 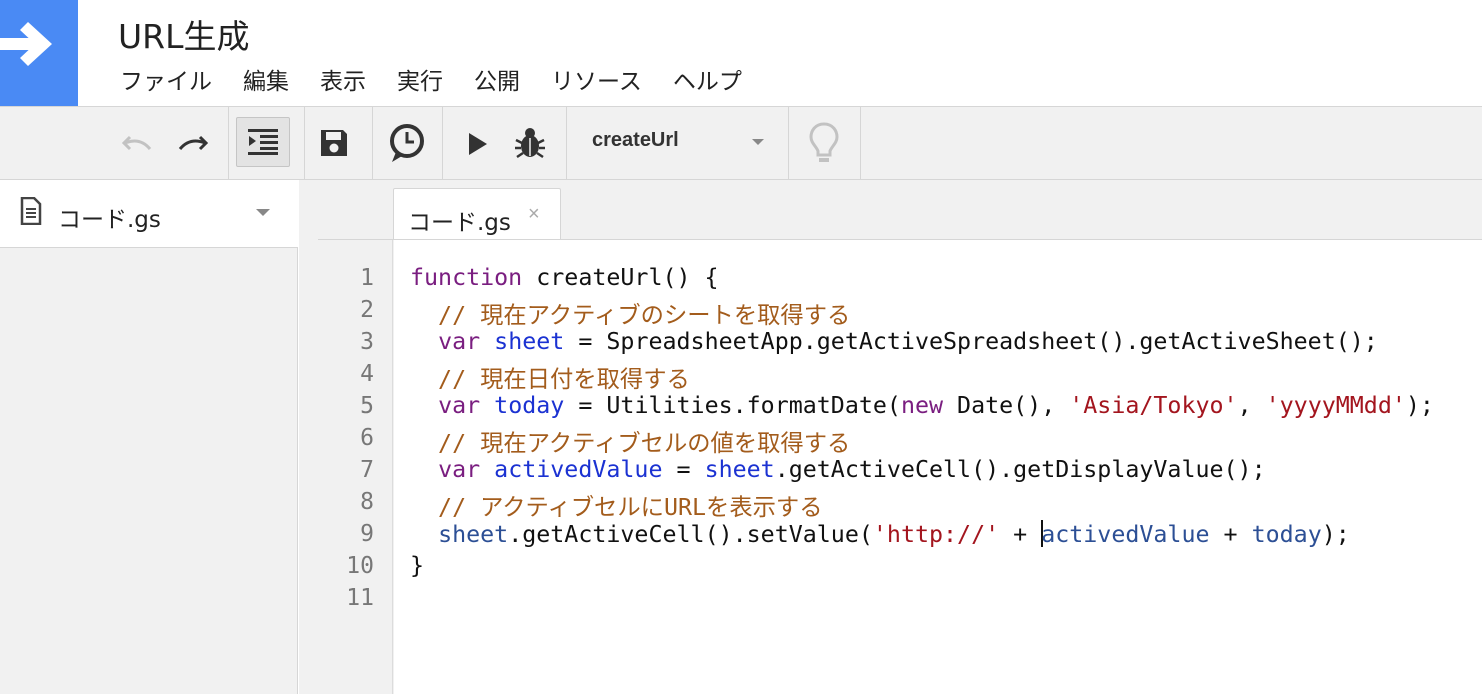 What do you see at coordinates (529, 341) in the screenshot?
I see `variable-def: sheet` at bounding box center [529, 341].